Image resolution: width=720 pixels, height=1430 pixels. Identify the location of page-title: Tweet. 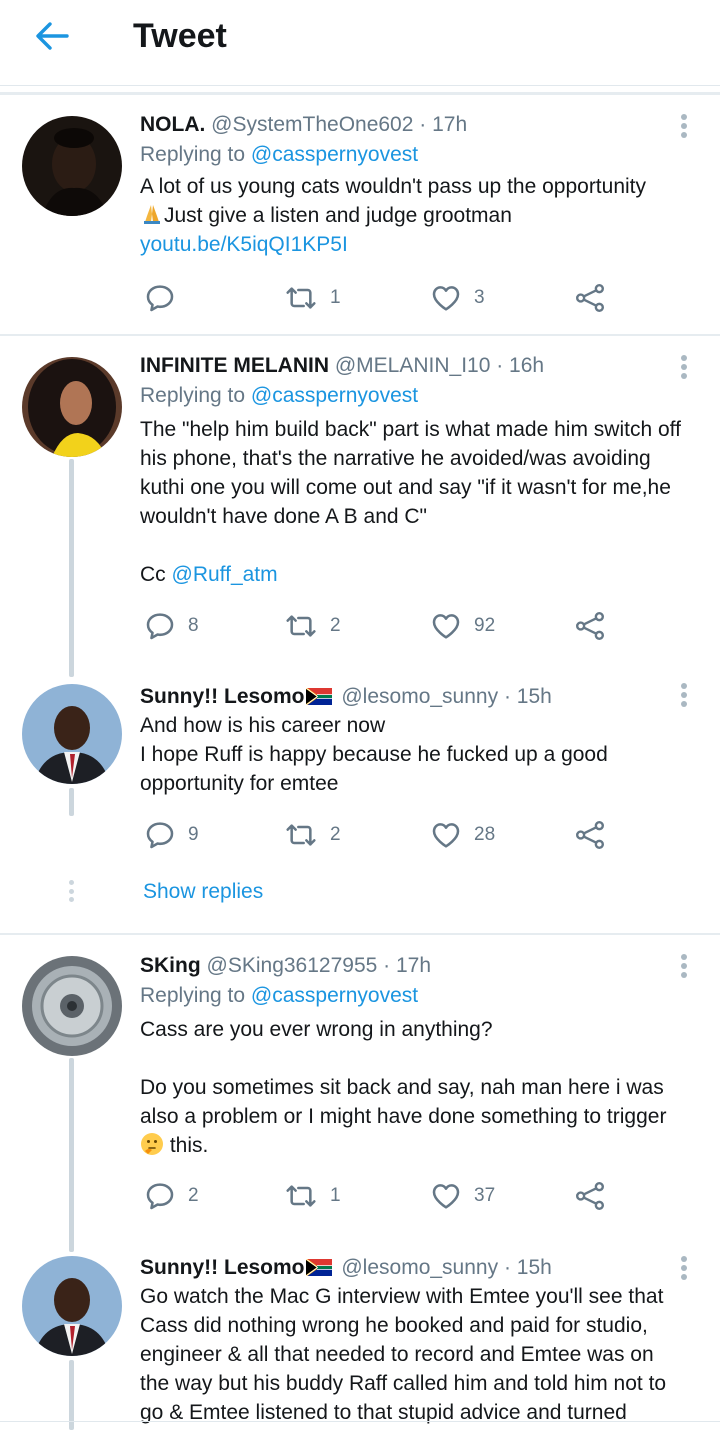
(180, 36).